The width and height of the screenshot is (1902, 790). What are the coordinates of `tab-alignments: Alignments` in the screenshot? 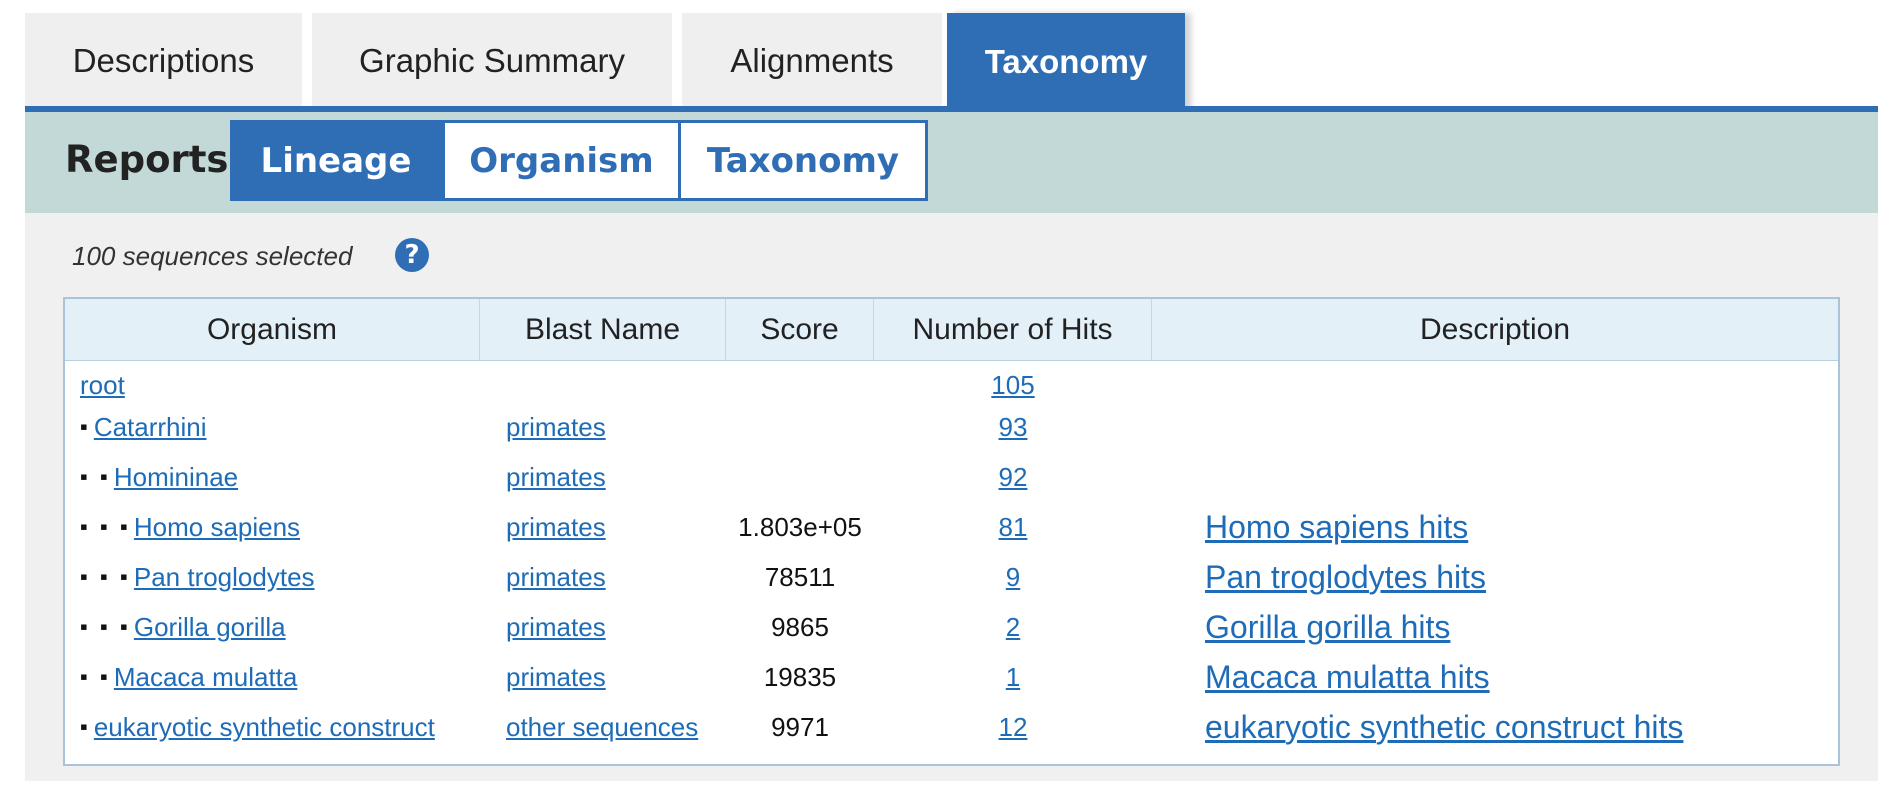 It's located at (812, 61).